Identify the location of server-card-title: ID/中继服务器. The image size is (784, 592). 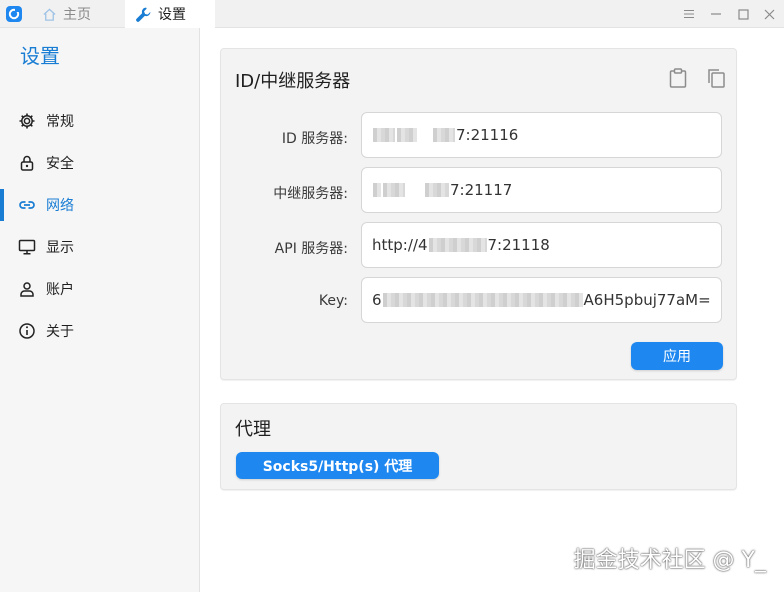
(293, 81).